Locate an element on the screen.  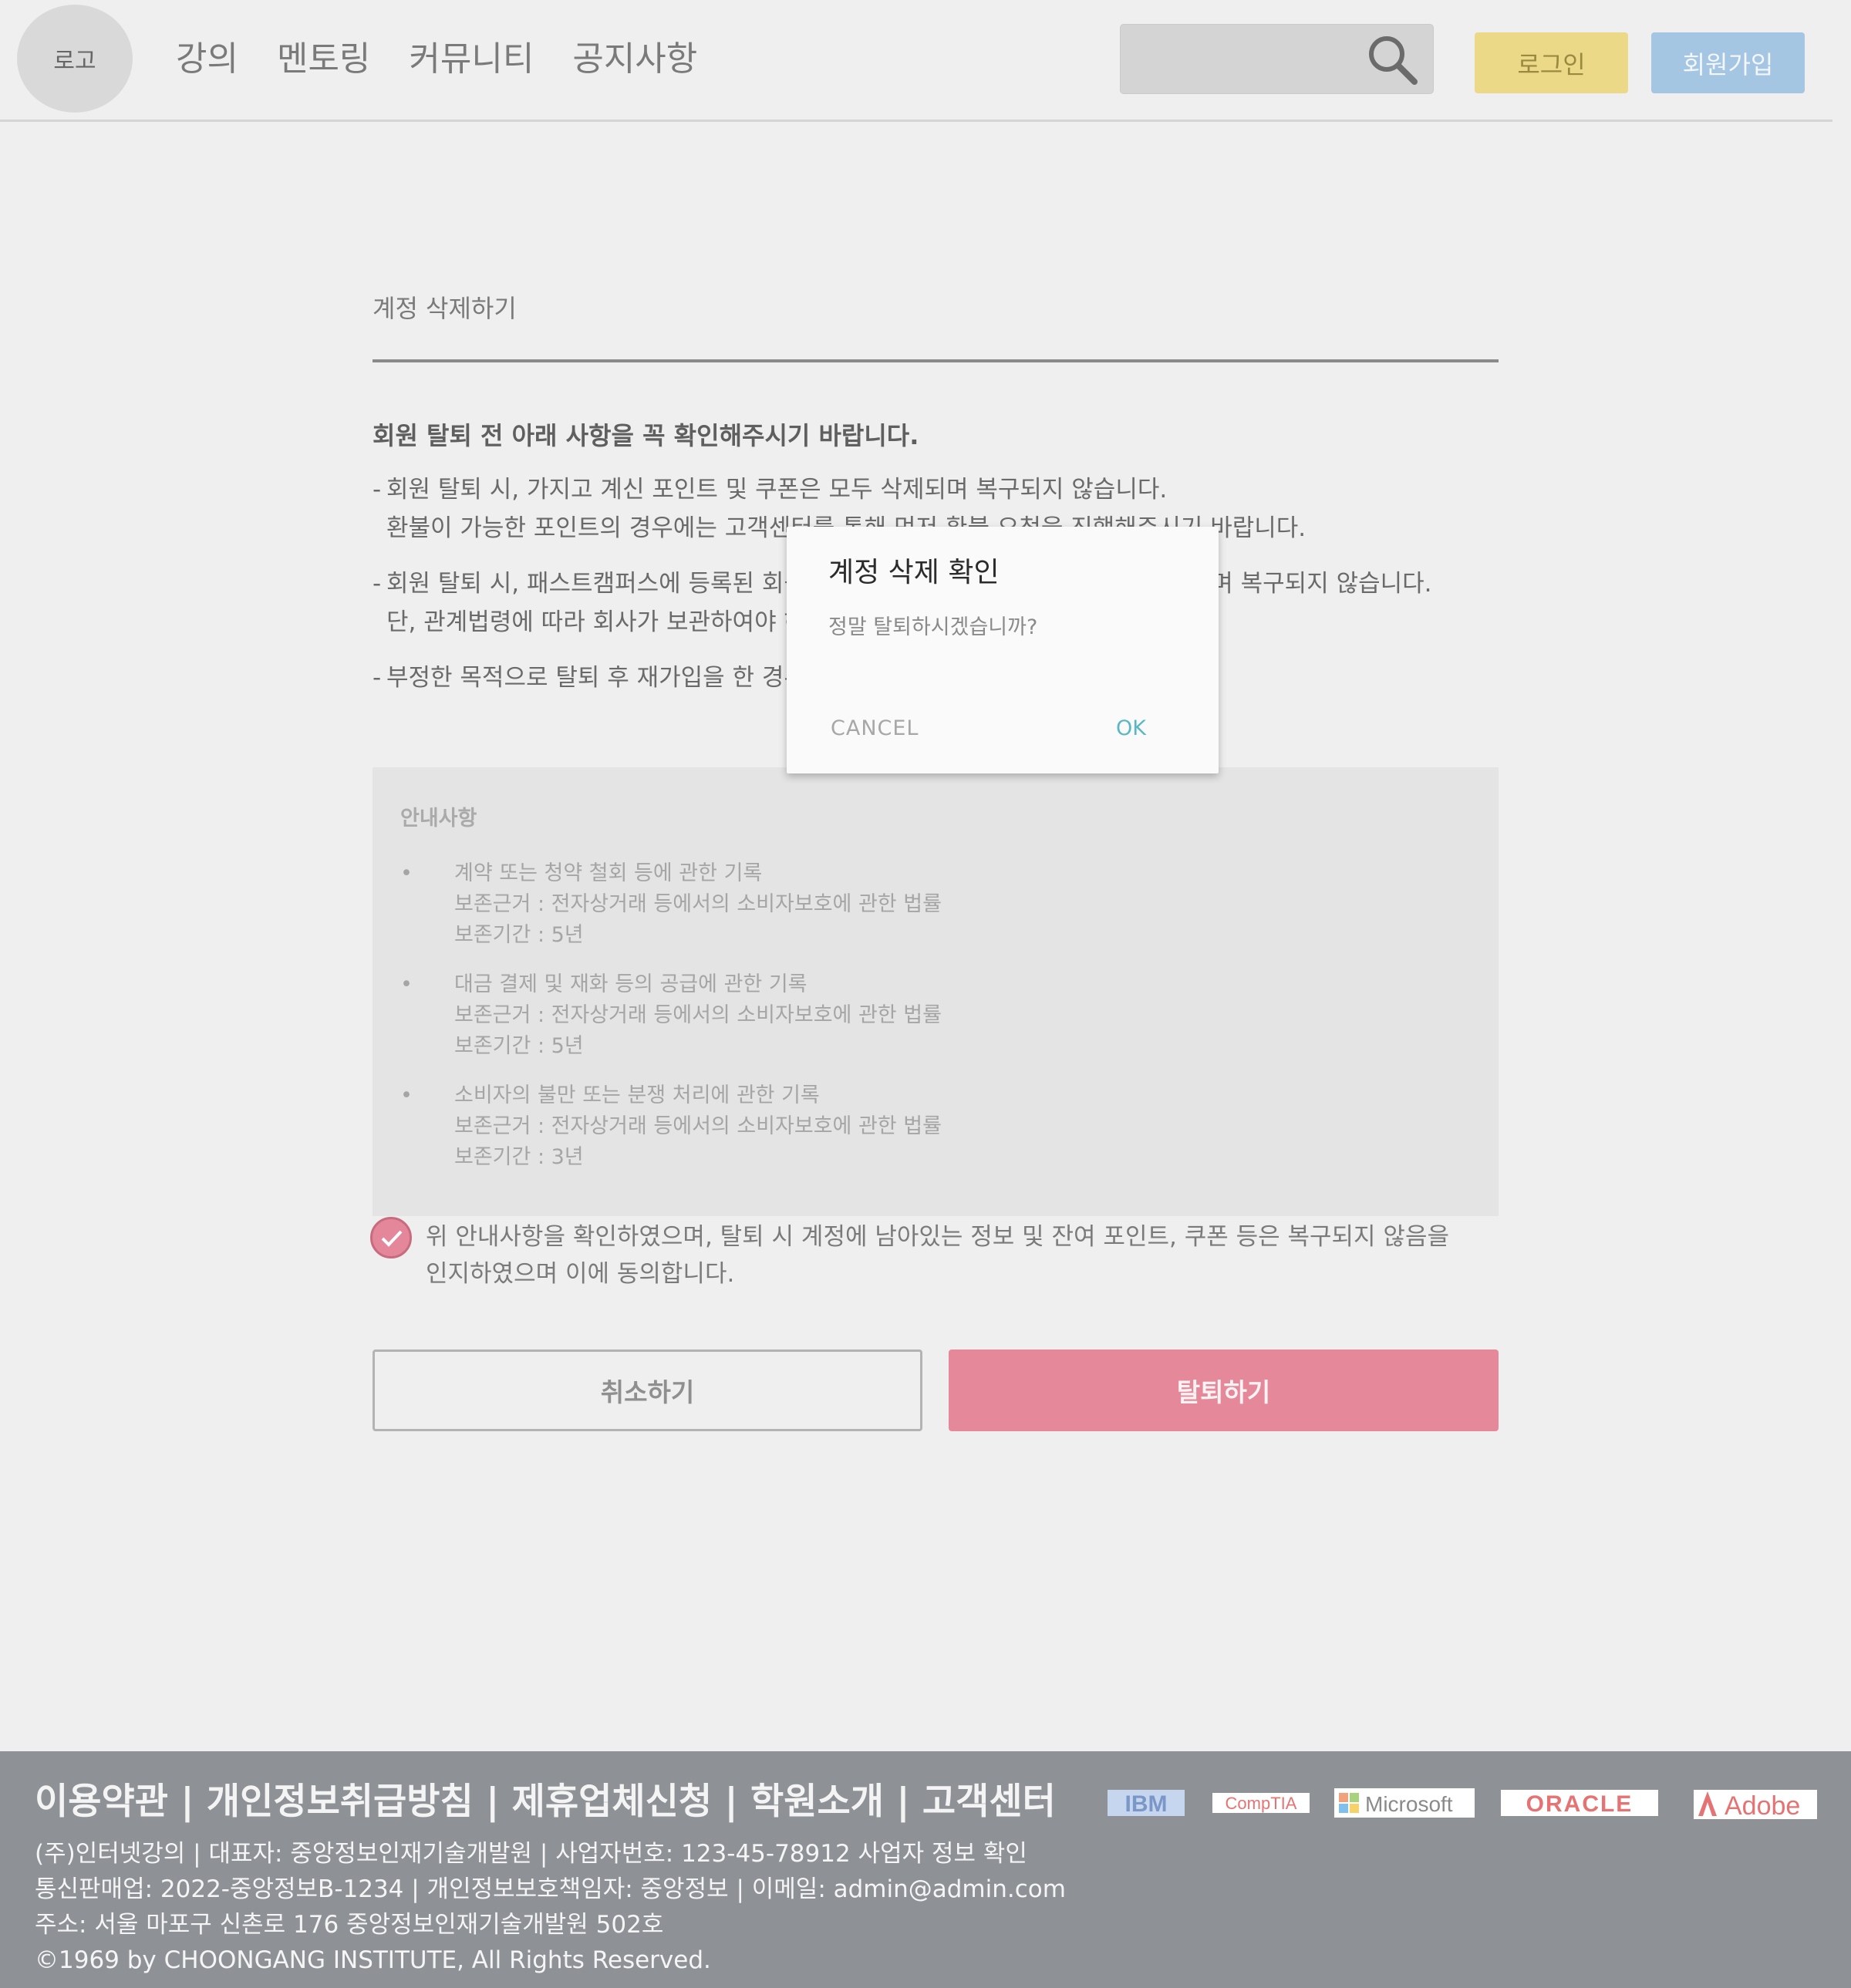
microsoft-logo: Microsoft is located at coordinates (1404, 1803).